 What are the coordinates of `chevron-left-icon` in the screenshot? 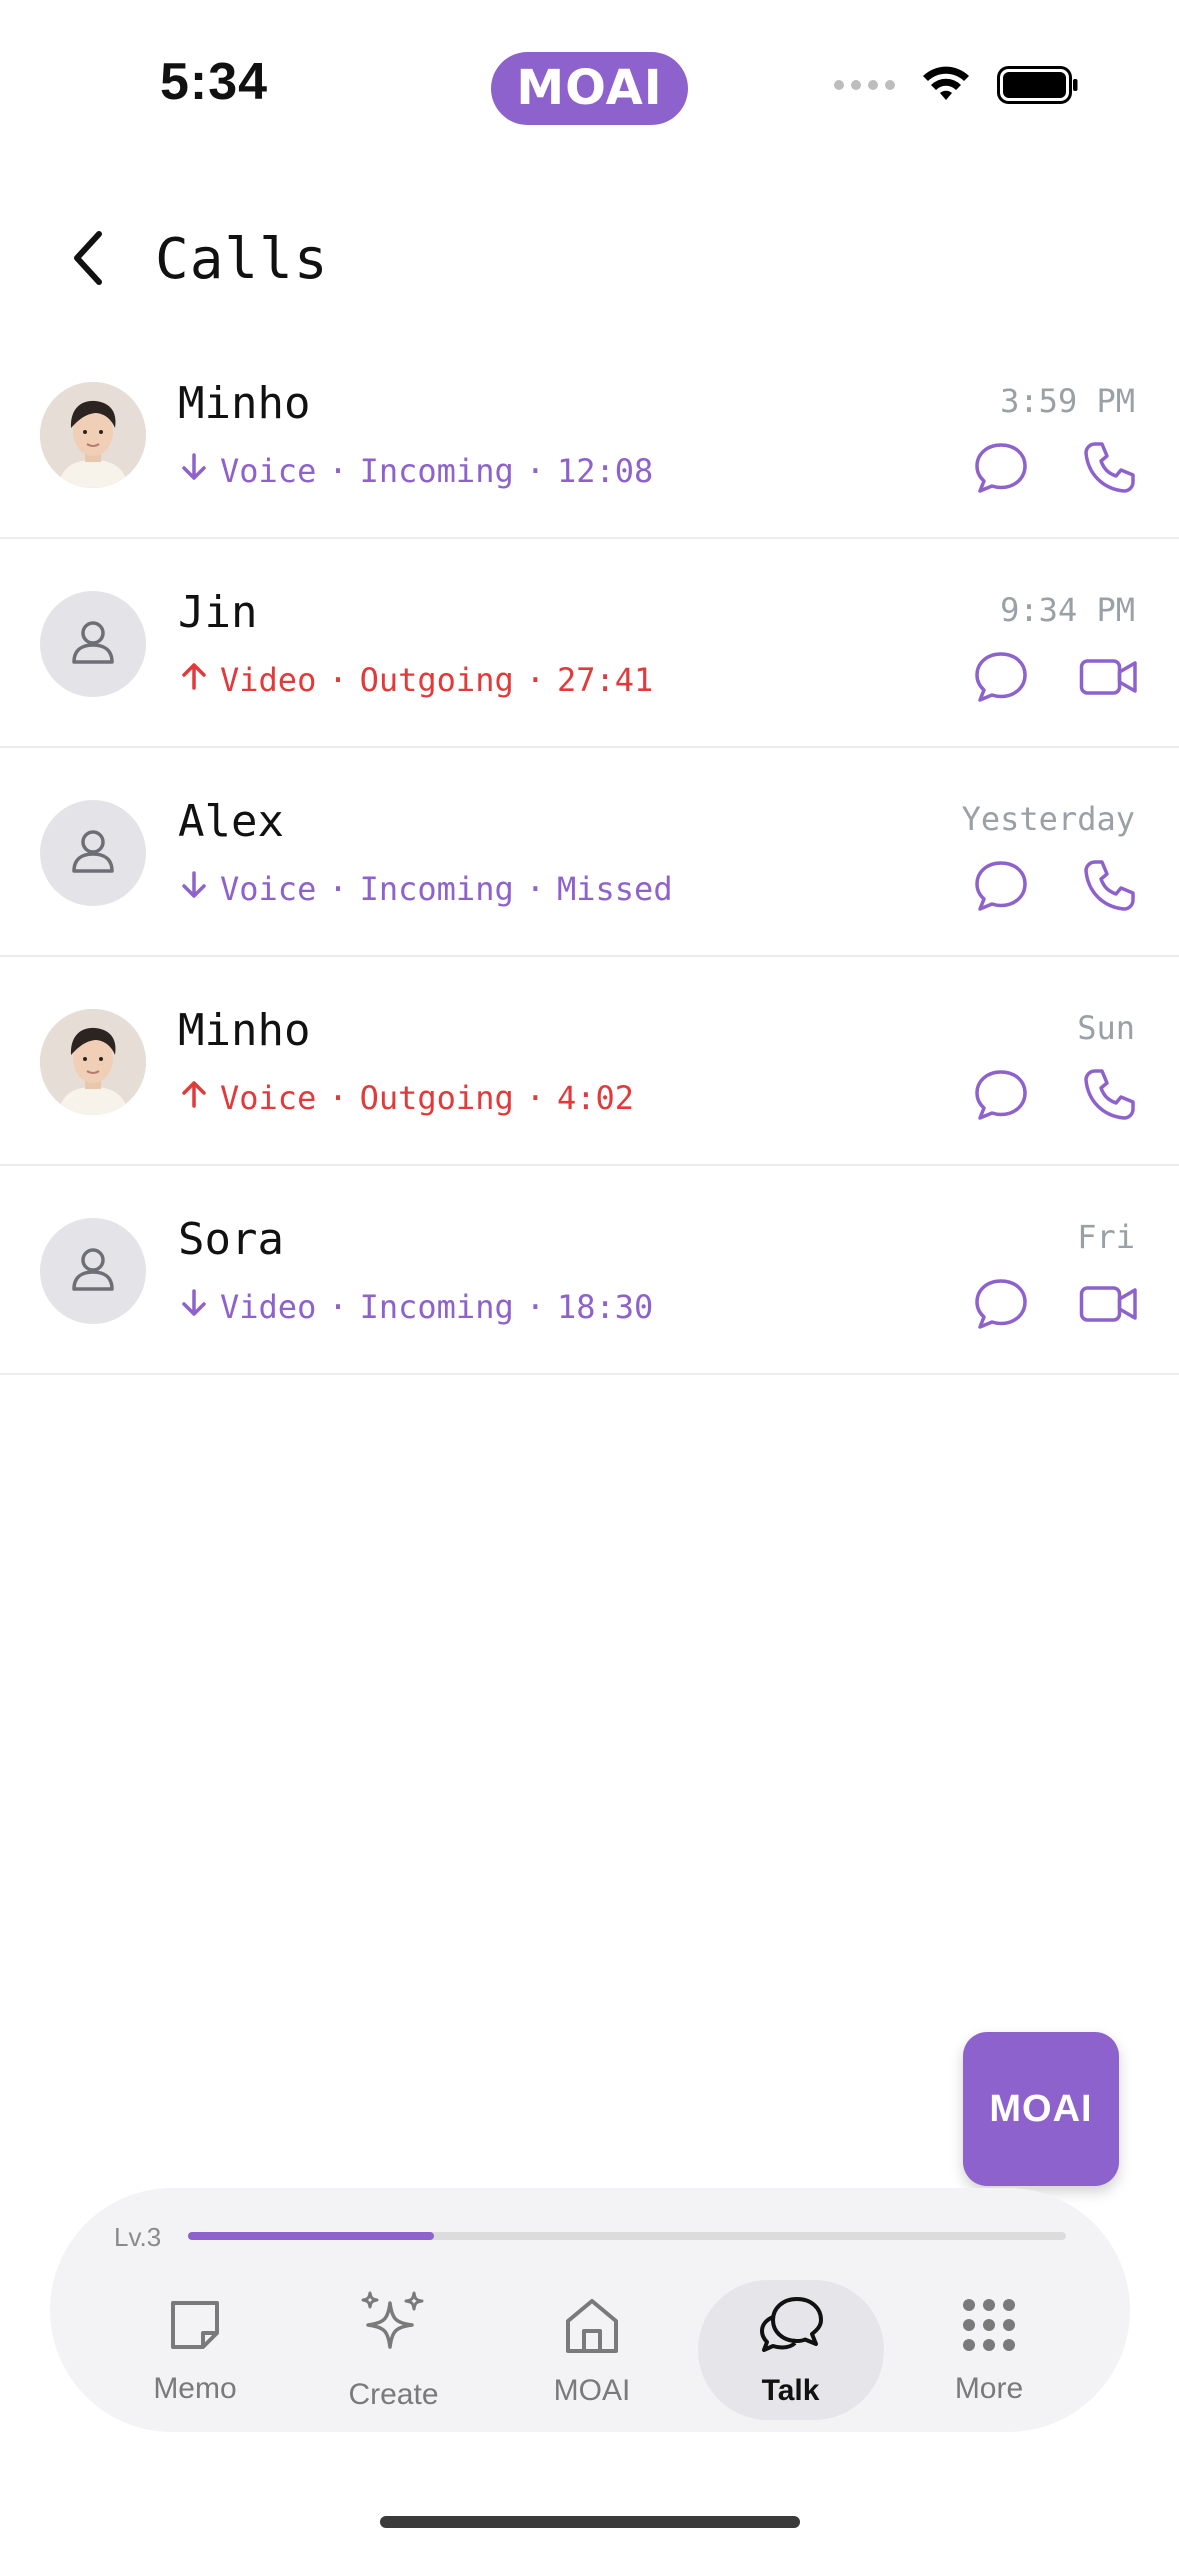 It's located at (88, 258).